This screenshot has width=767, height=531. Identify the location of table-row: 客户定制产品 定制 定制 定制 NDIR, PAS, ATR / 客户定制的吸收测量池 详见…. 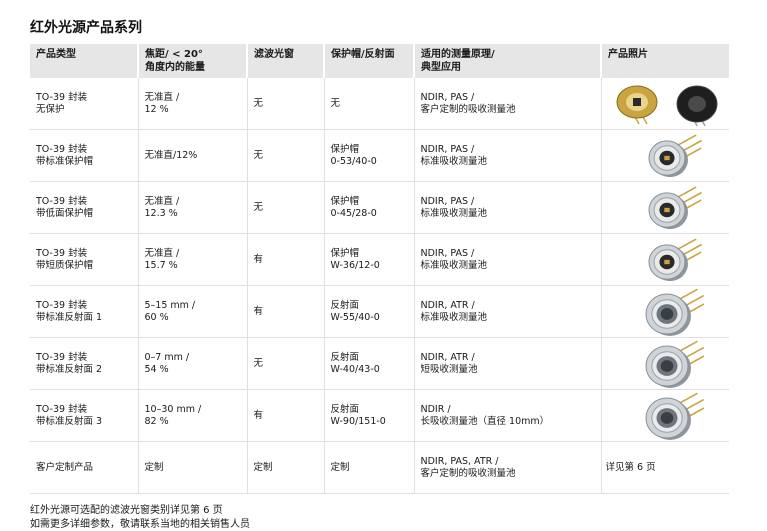
(379, 467).